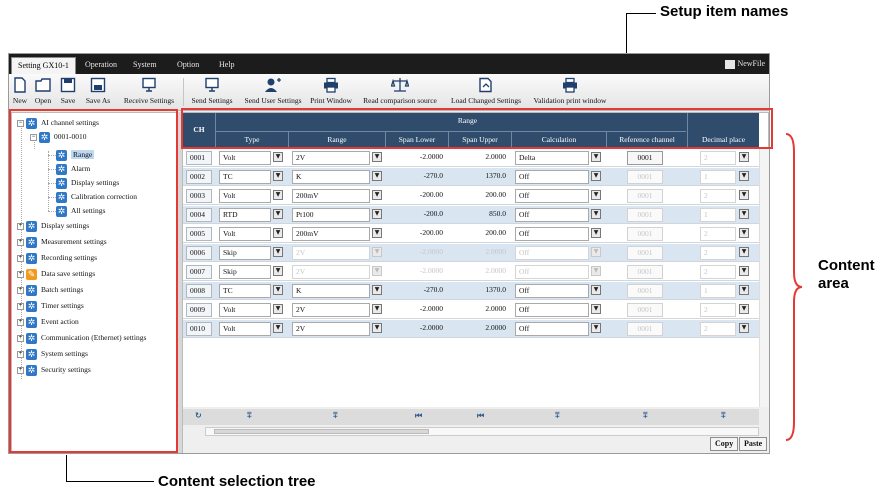 The width and height of the screenshot is (886, 491). Describe the element at coordinates (273, 92) in the screenshot. I see `toolbar-send-user-settings-button: Send User Settings` at that location.